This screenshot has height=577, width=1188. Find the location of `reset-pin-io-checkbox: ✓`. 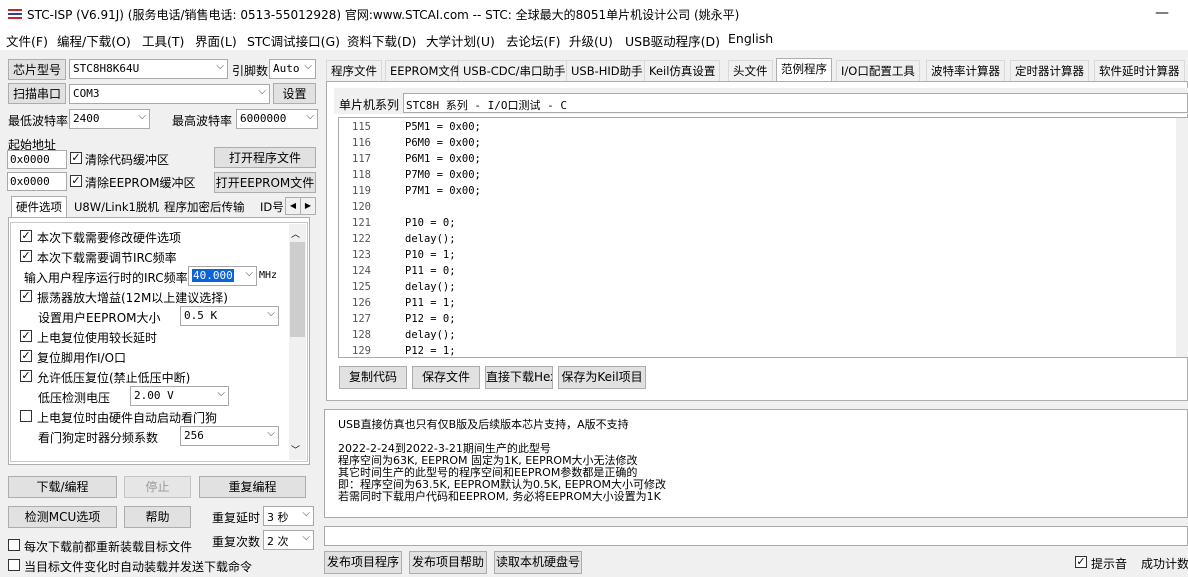

reset-pin-io-checkbox: ✓ is located at coordinates (26, 356).